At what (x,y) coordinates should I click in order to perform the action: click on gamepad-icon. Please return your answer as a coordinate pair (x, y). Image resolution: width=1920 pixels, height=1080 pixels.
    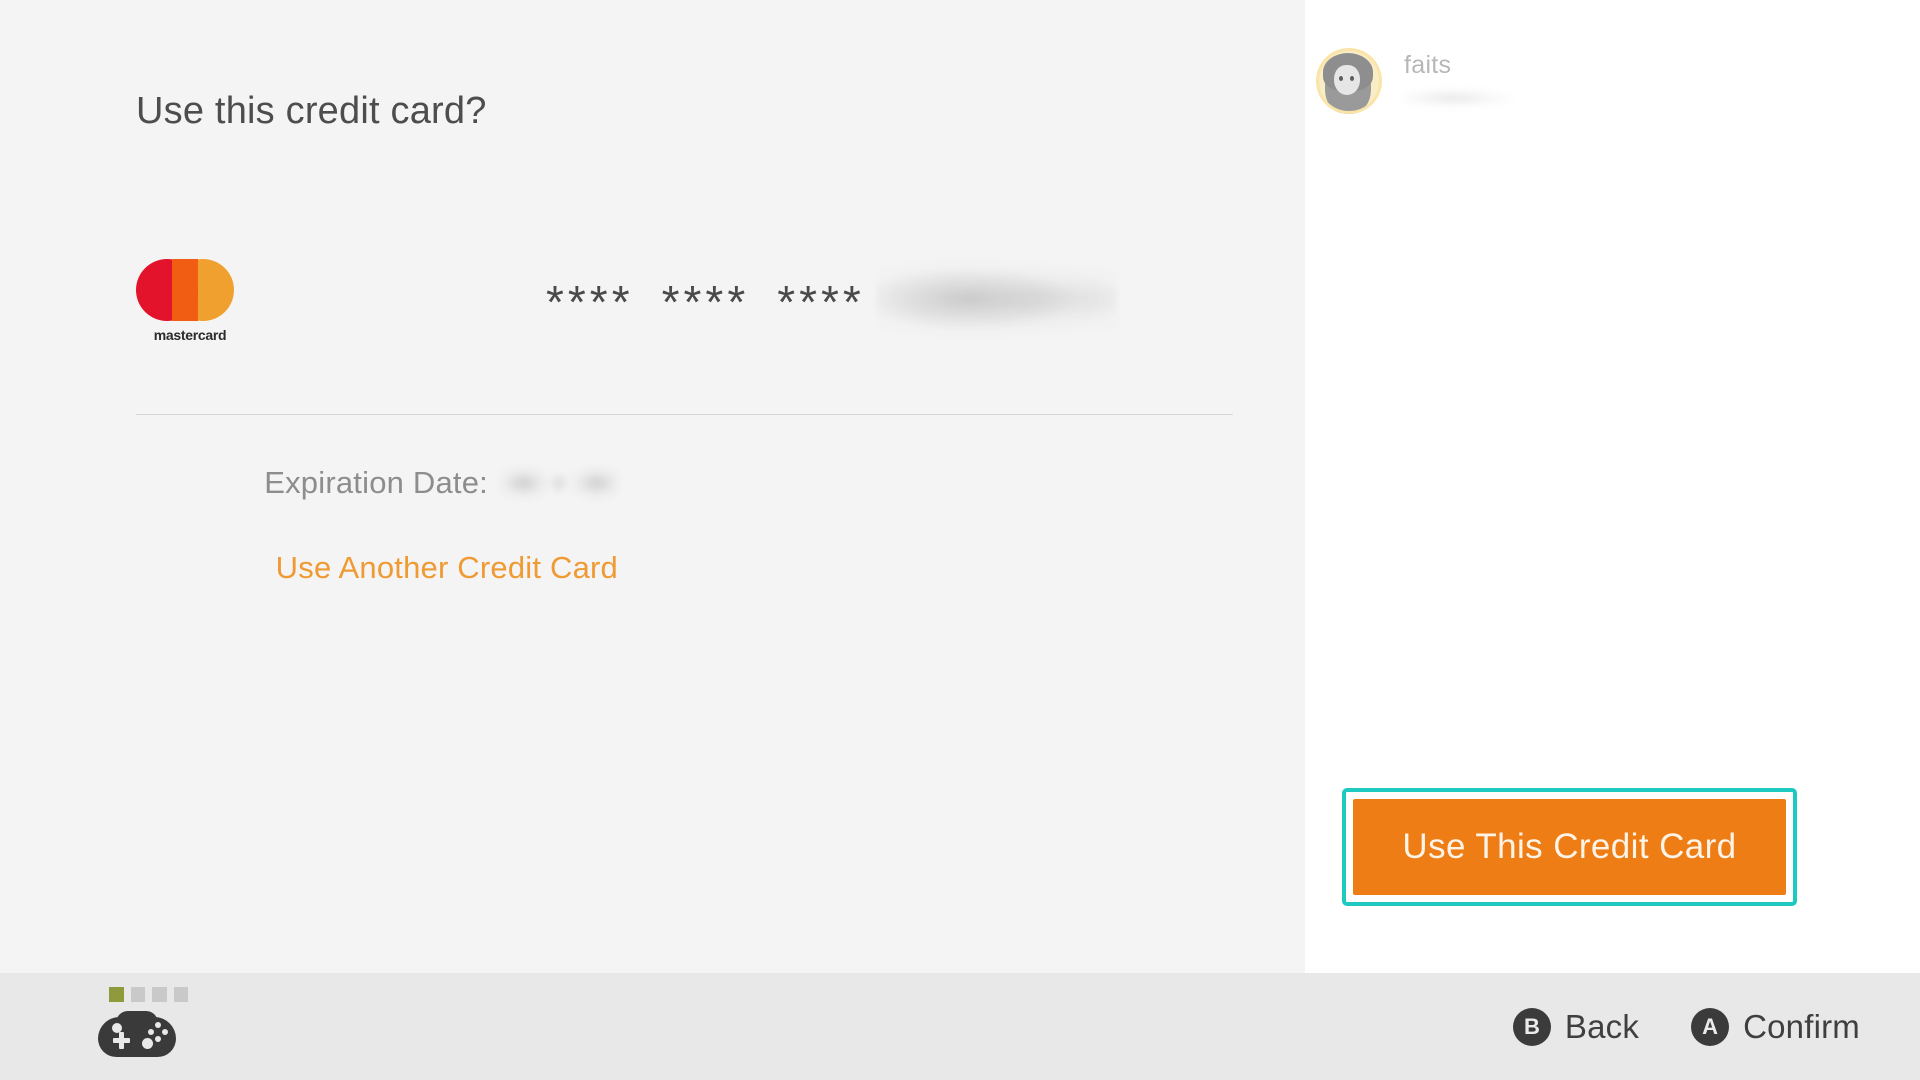
    Looking at the image, I should click on (137, 1035).